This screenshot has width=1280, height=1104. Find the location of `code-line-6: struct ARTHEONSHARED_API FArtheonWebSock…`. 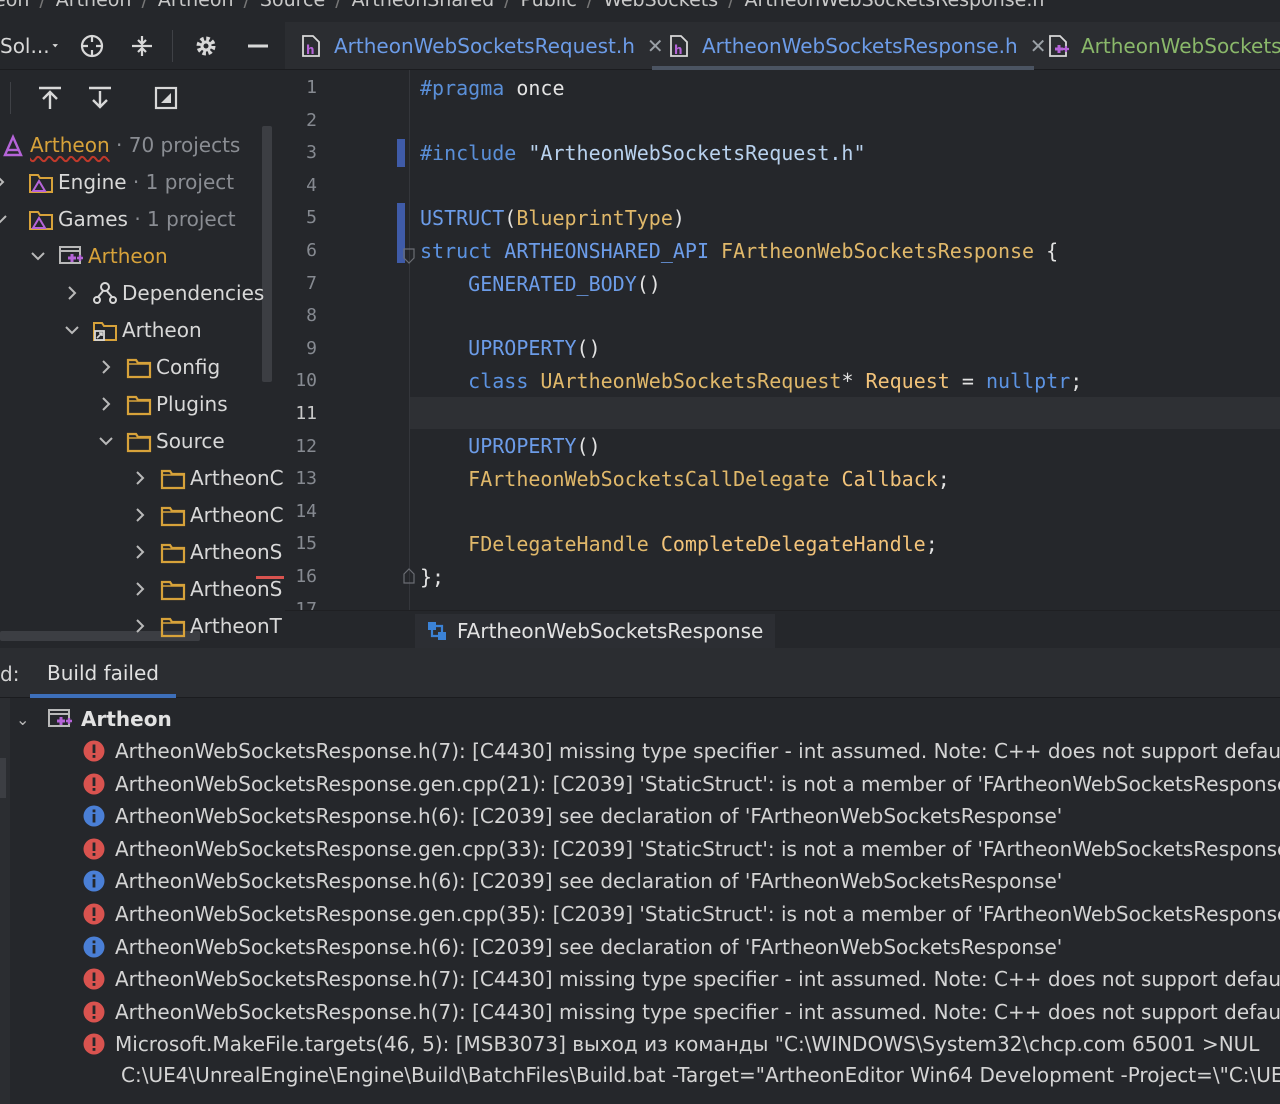

code-line-6: struct ARTHEONSHARED_API FArtheonWebSock… is located at coordinates (739, 251).